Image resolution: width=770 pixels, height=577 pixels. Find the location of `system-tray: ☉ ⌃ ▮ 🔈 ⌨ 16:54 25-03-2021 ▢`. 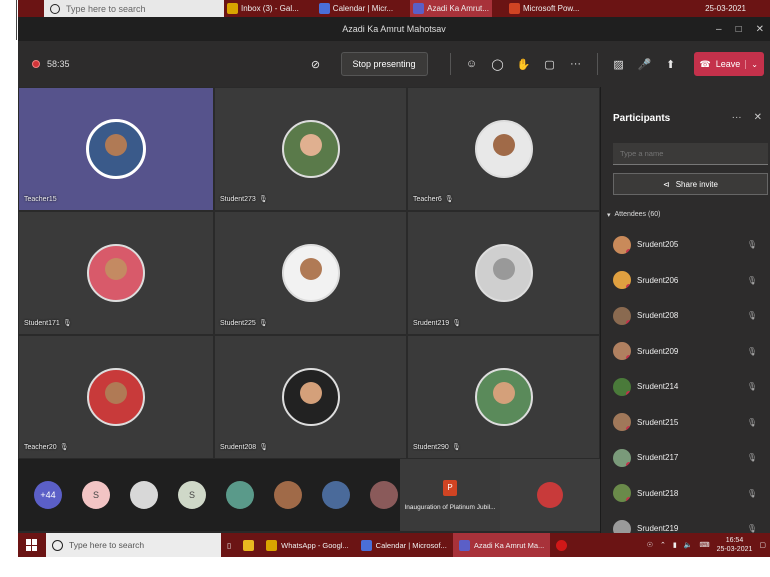

system-tray: ☉ ⌃ ▮ 🔈 ⌨ 16:54 25-03-2021 ▢ is located at coordinates (706, 545).